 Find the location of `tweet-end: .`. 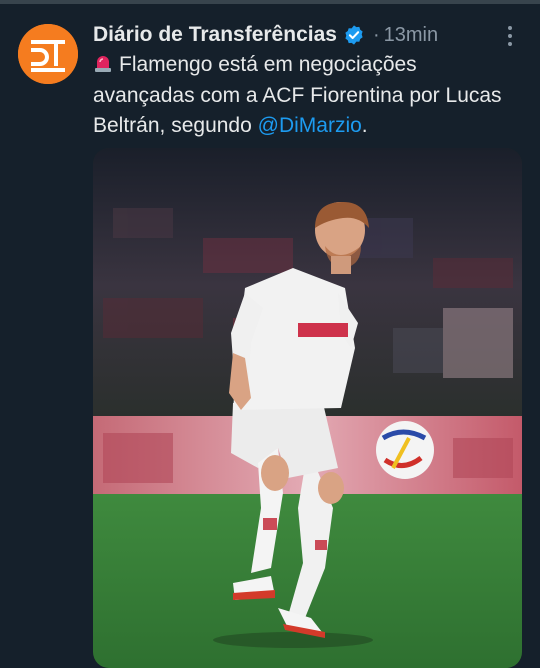

tweet-end: . is located at coordinates (364, 125).